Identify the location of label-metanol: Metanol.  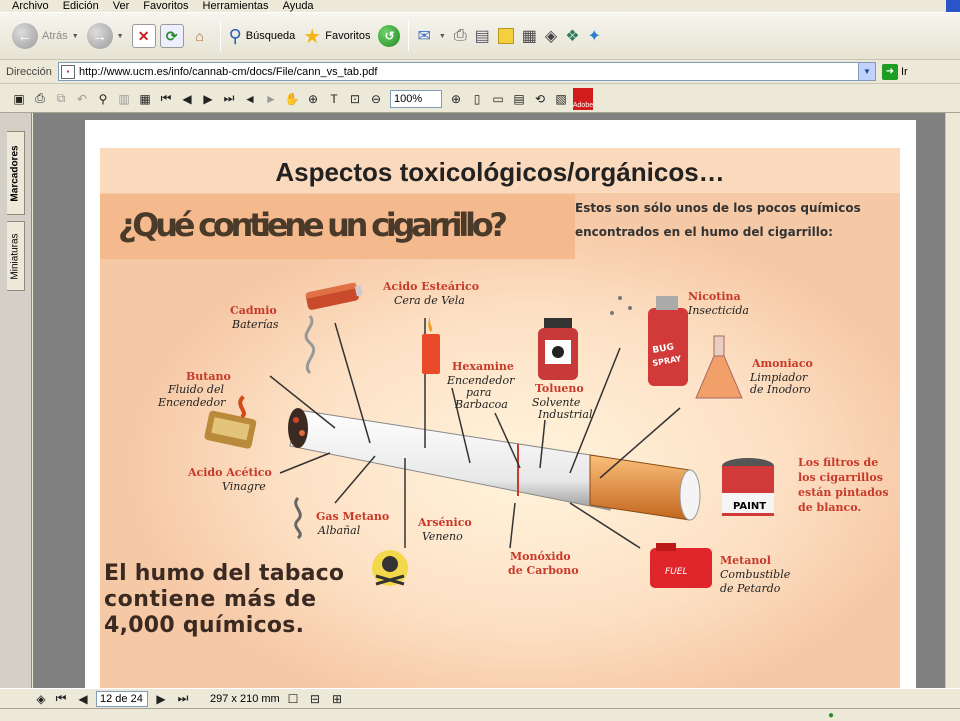
(745, 560).